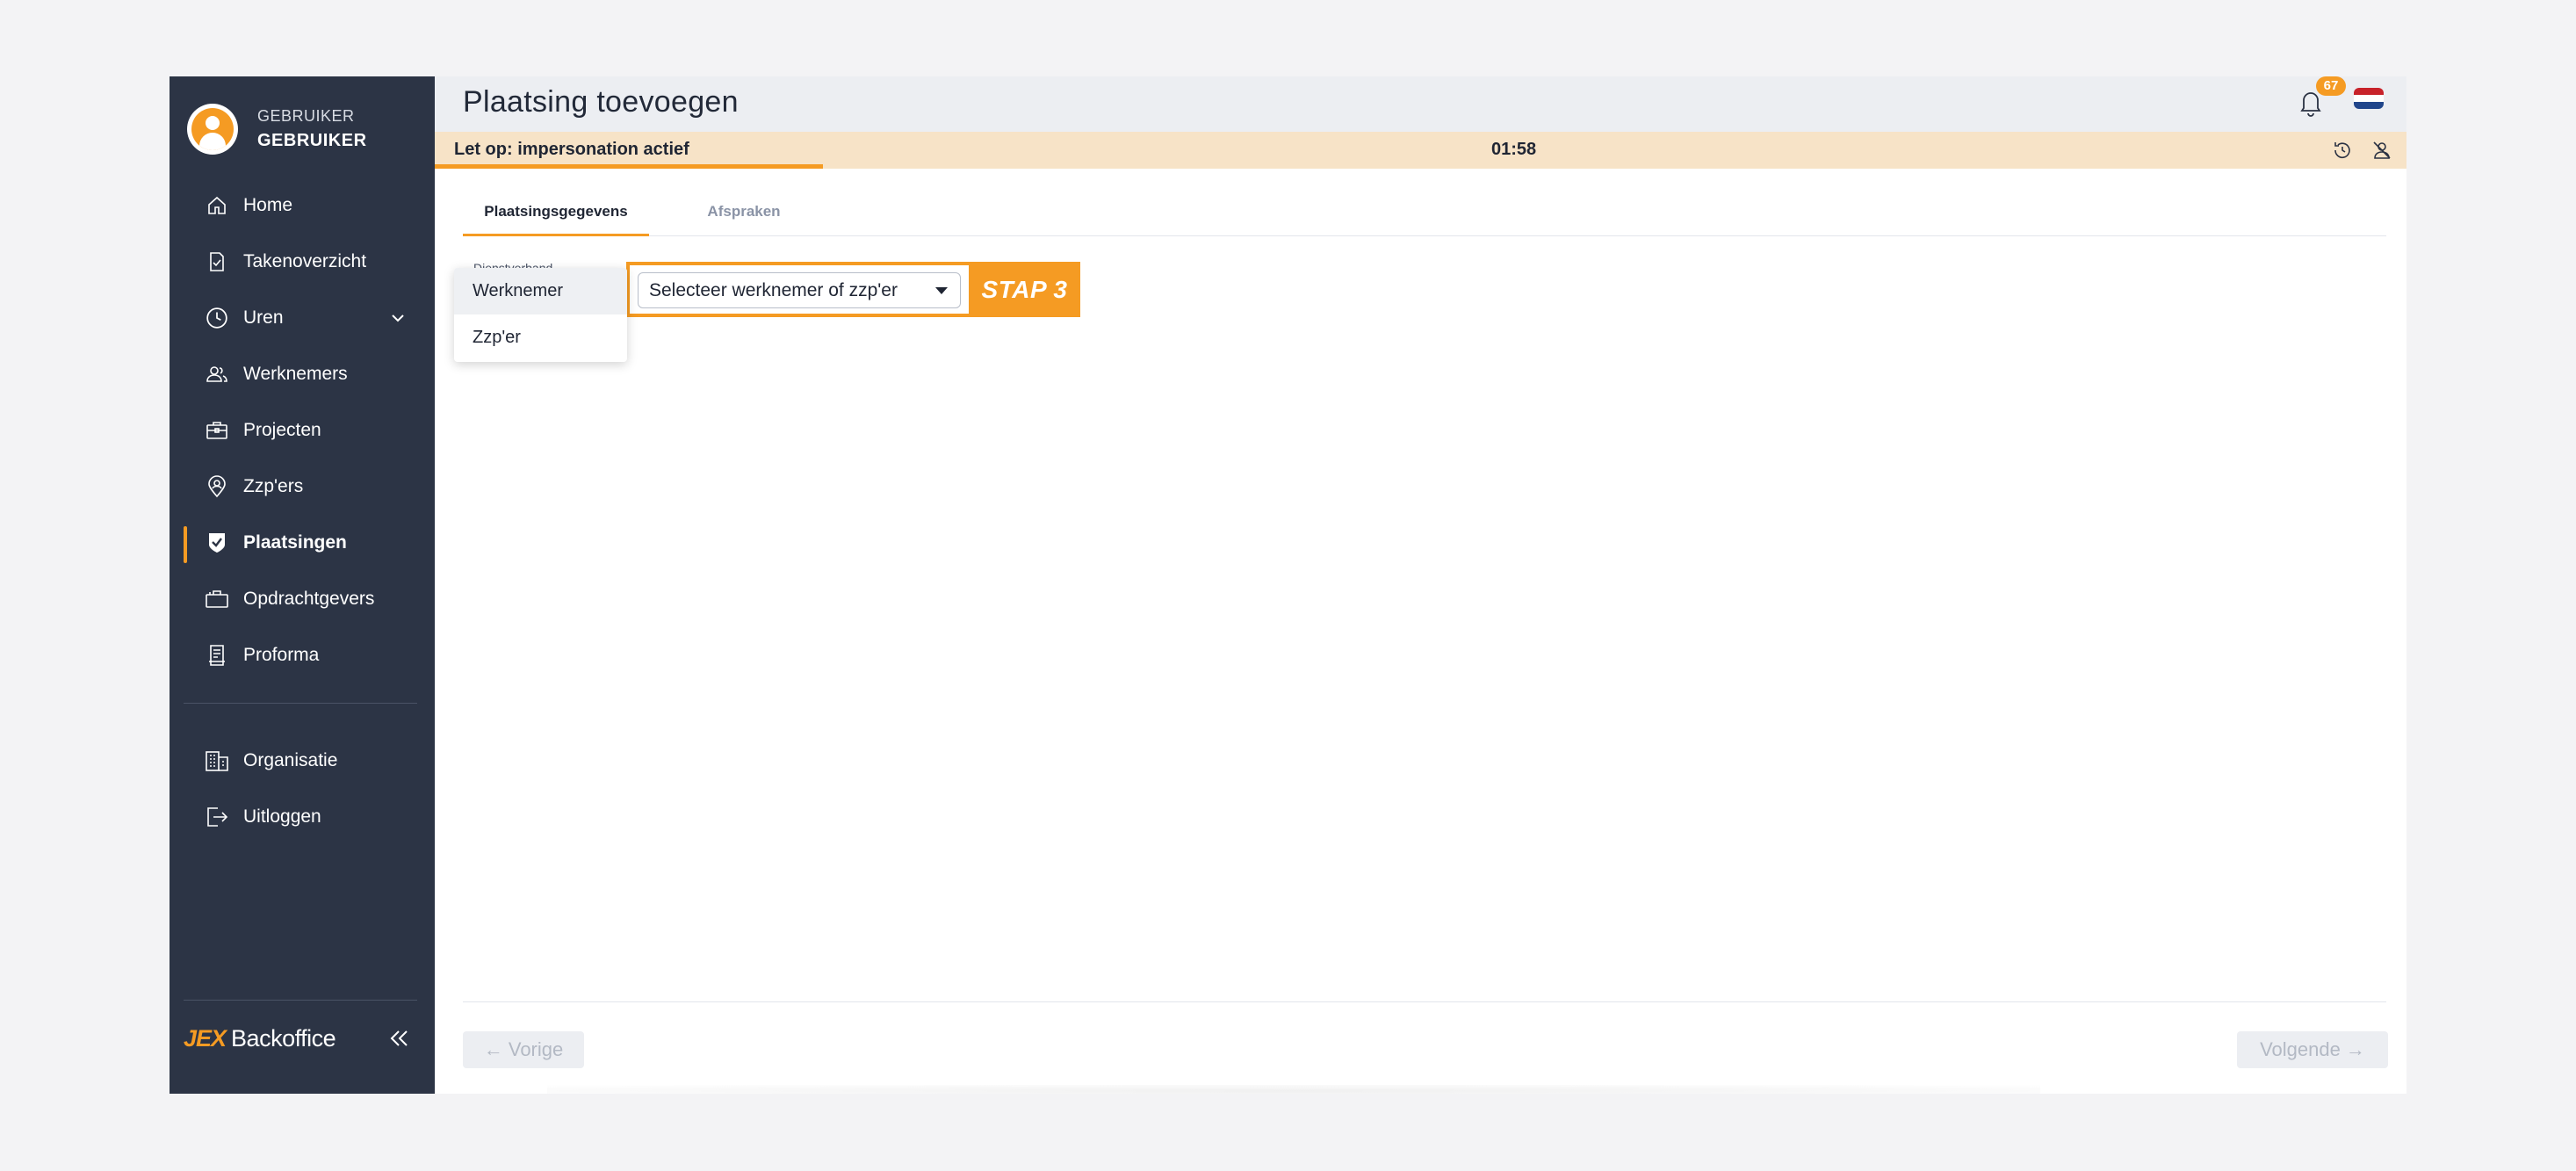  Describe the element at coordinates (217, 817) in the screenshot. I see `logout-icon` at that location.